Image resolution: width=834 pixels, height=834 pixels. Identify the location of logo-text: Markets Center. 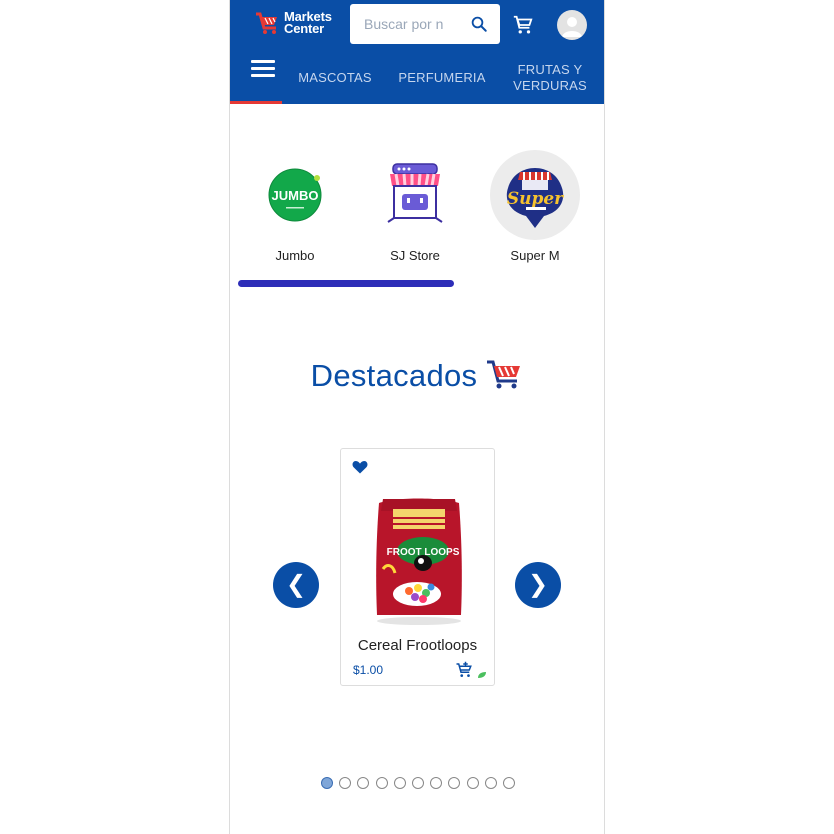
(308, 23).